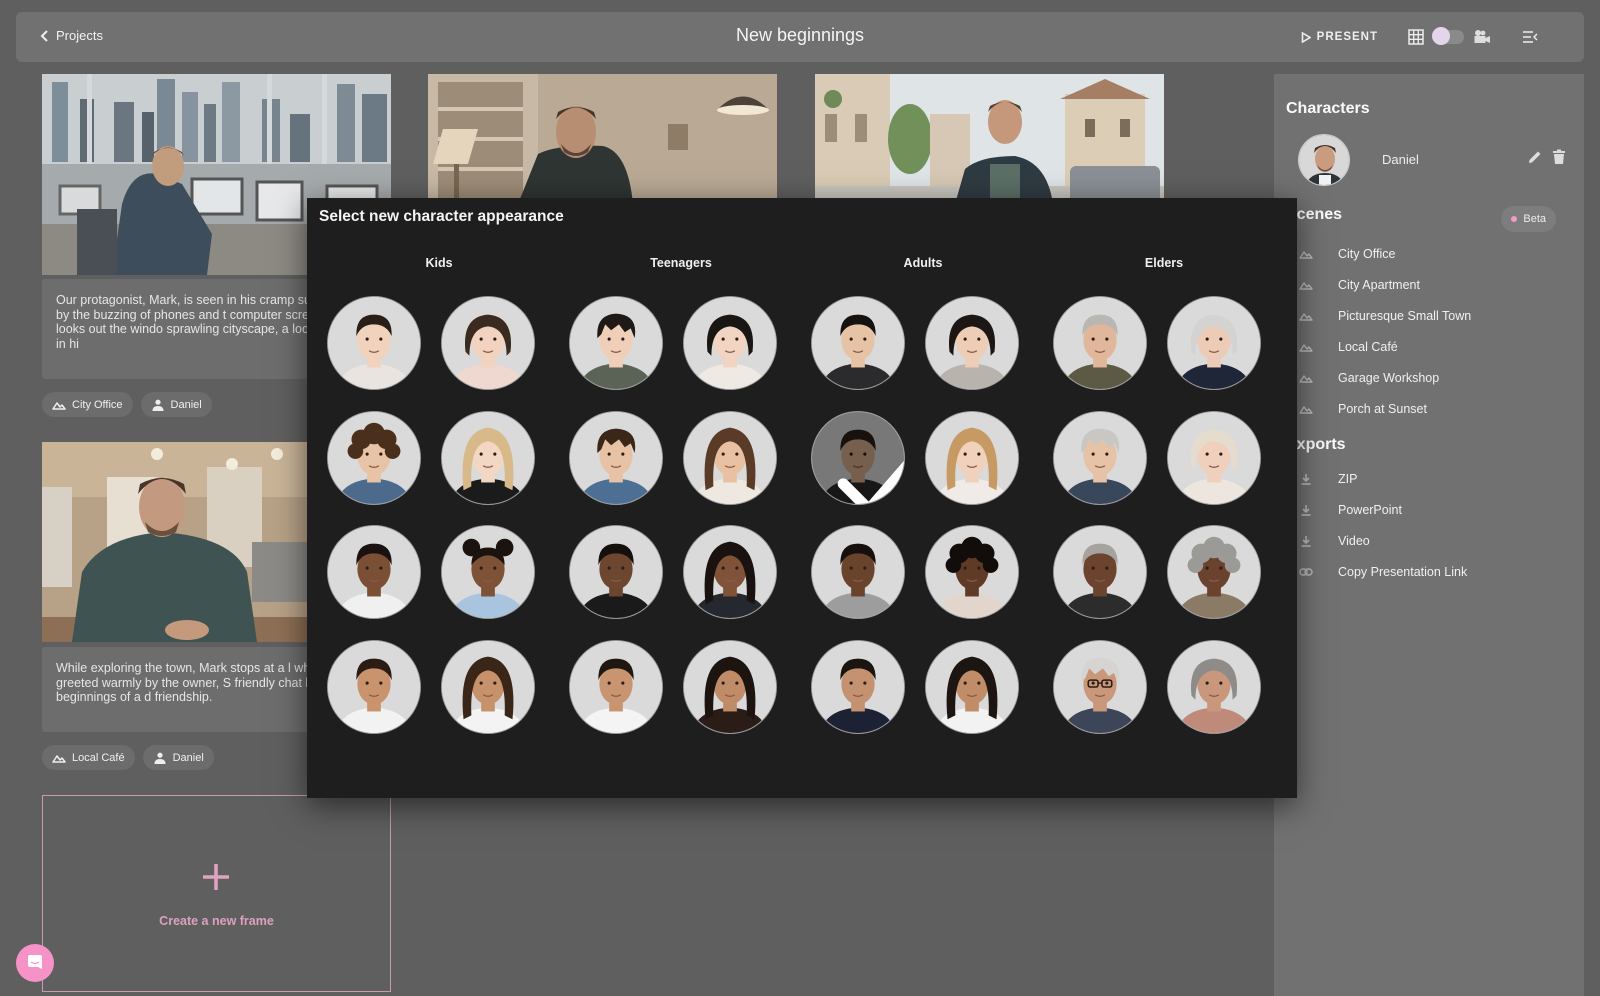  I want to click on delete-icon, so click(1559, 156).